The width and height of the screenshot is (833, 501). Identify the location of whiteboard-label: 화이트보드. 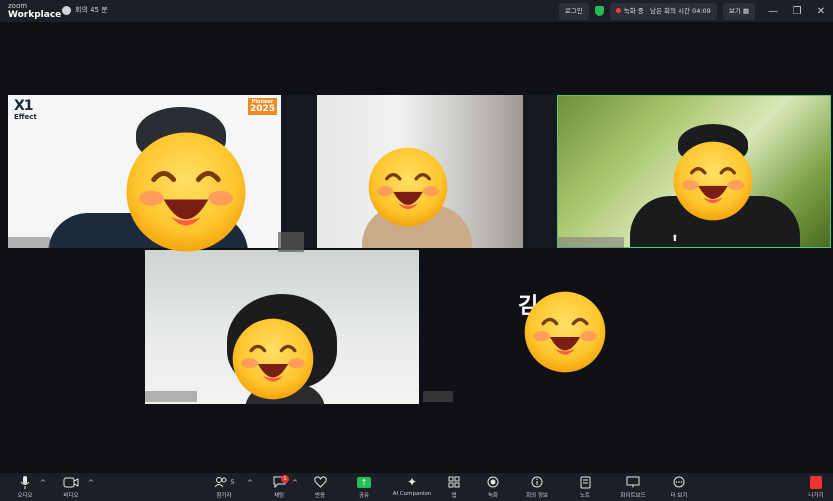
(633, 496).